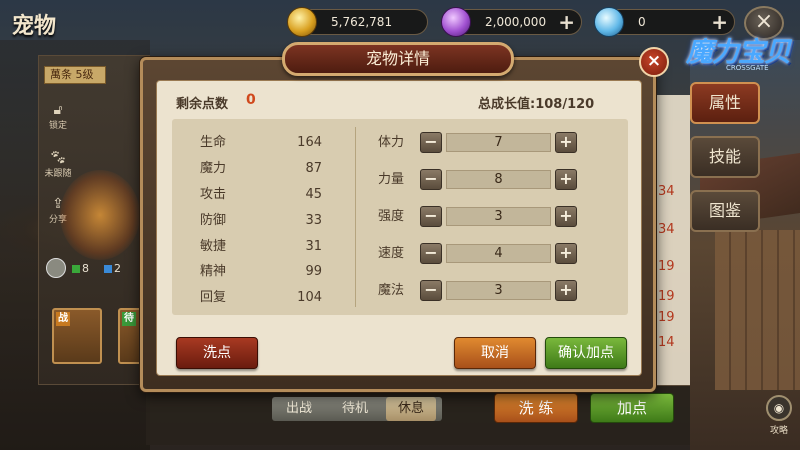  I want to click on decrease-toughness-button: −, so click(431, 216).